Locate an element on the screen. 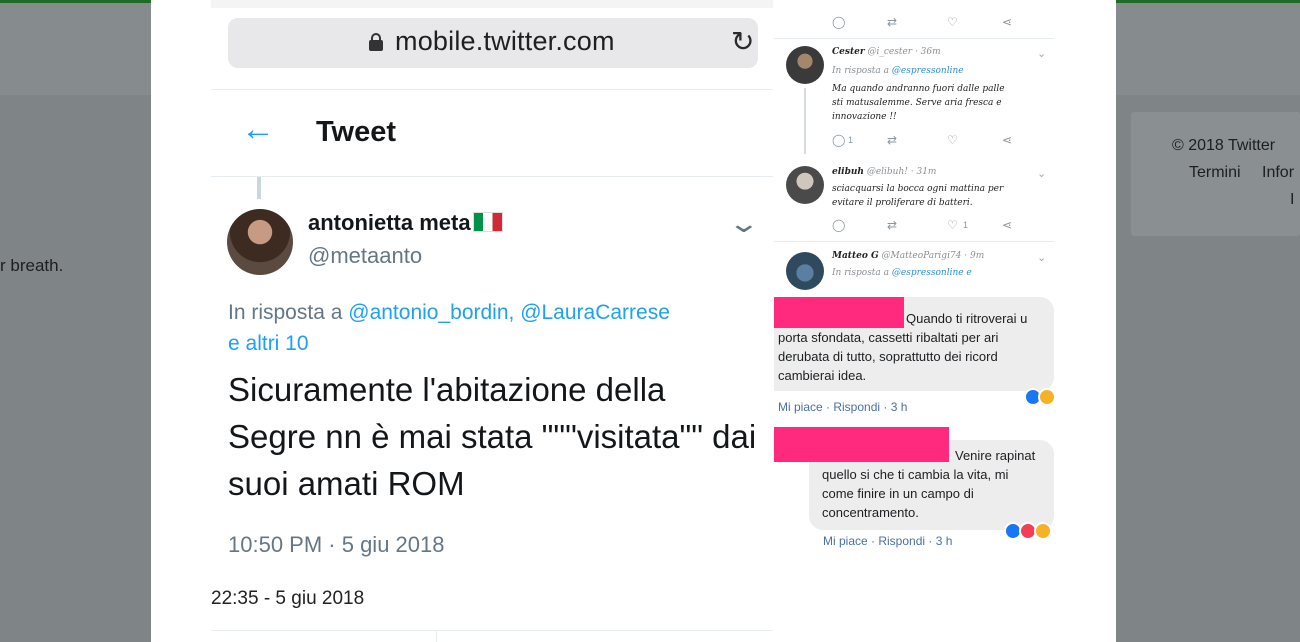  reply-others: e altri 10 is located at coordinates (268, 343).